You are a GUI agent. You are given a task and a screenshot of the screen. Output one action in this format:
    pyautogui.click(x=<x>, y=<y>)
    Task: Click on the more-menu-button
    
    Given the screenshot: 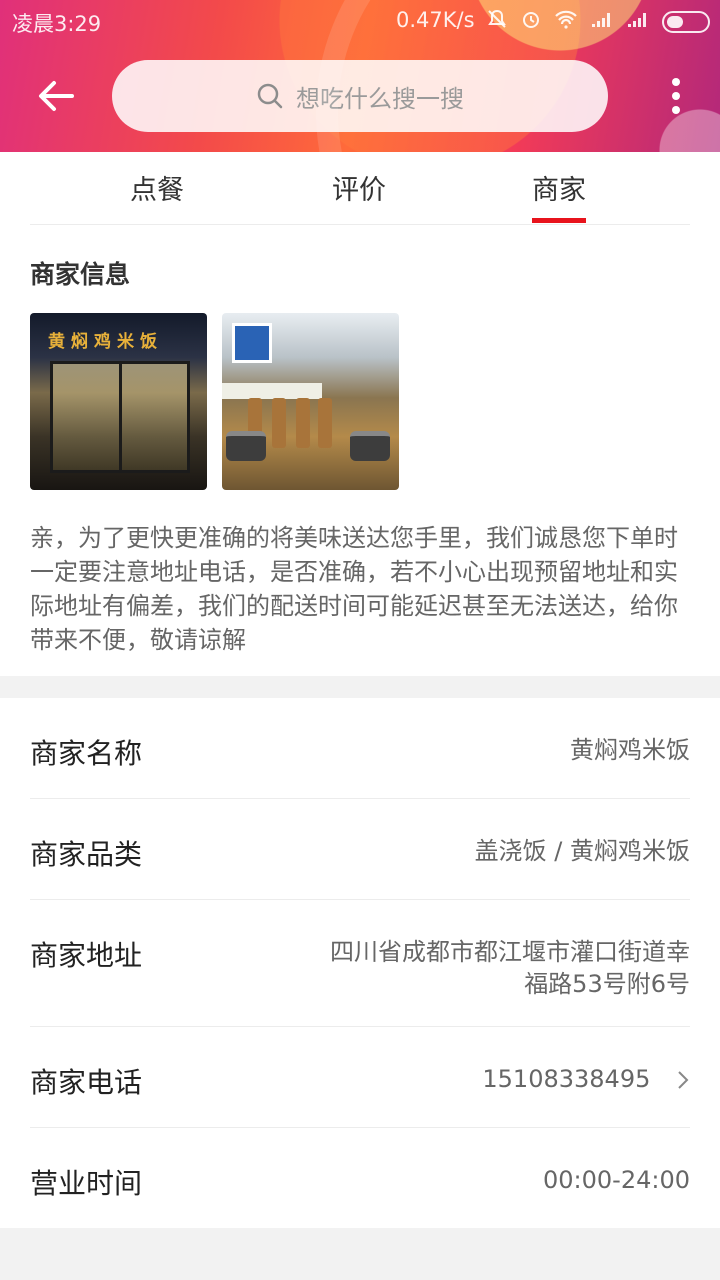 What is the action you would take?
    pyautogui.click(x=676, y=96)
    